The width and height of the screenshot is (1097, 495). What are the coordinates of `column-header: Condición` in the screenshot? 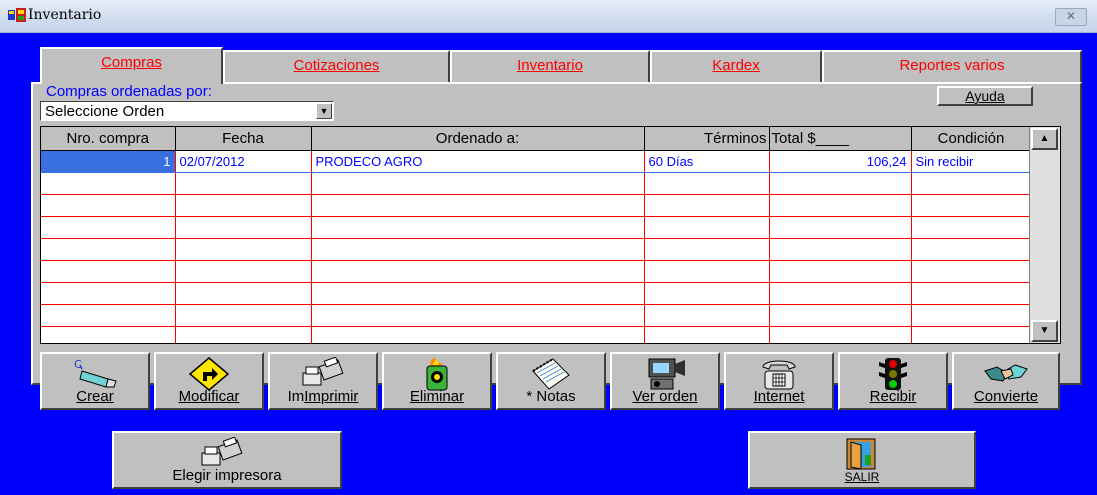 It's located at (971, 139).